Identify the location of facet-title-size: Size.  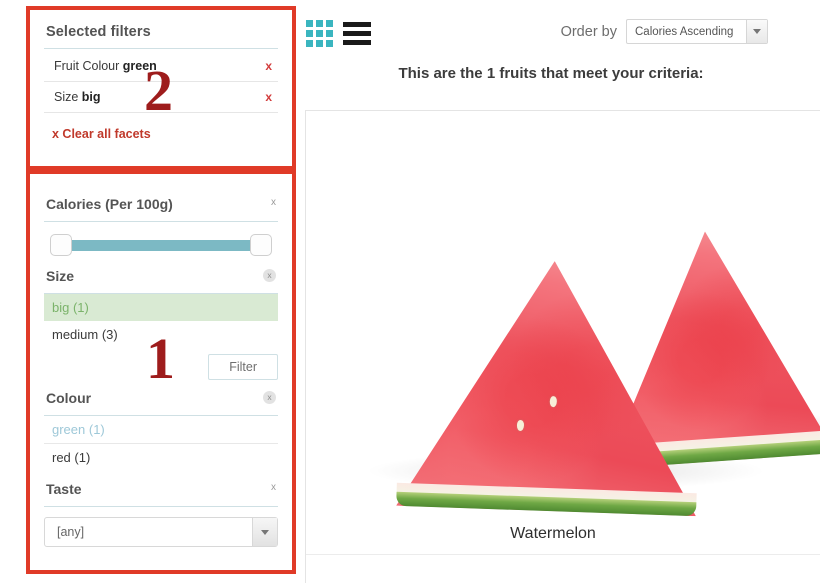
(60, 276).